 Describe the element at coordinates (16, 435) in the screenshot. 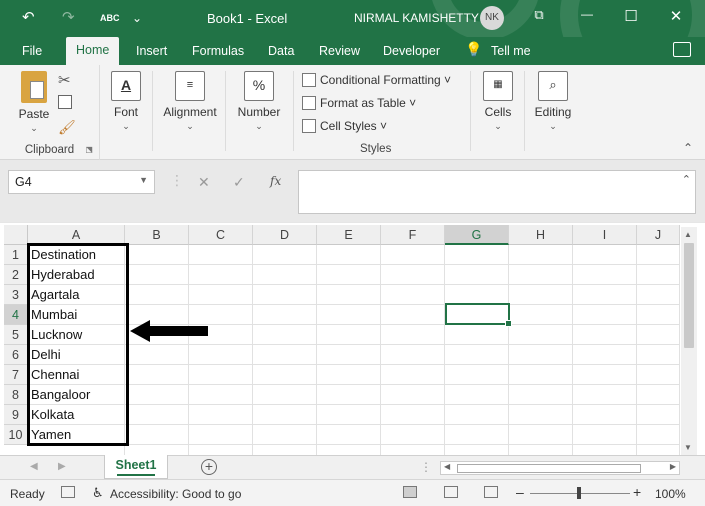

I see `row-header-10: 10` at that location.